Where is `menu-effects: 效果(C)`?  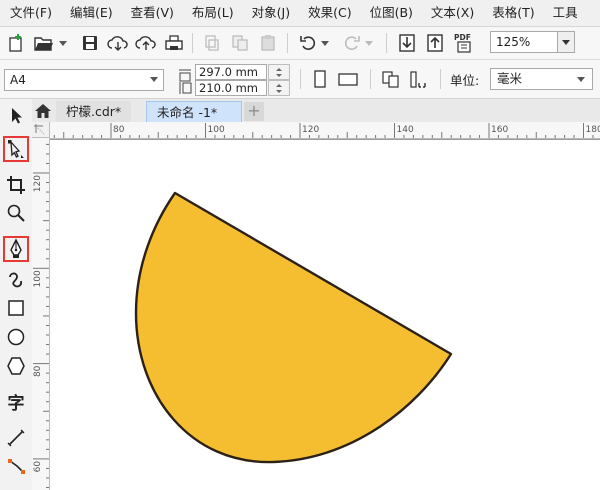 menu-effects: 效果(C) is located at coordinates (329, 13).